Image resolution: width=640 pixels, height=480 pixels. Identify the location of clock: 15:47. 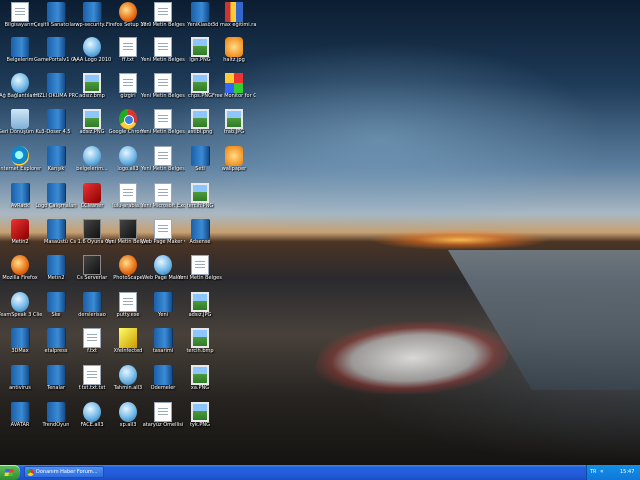
(627, 472).